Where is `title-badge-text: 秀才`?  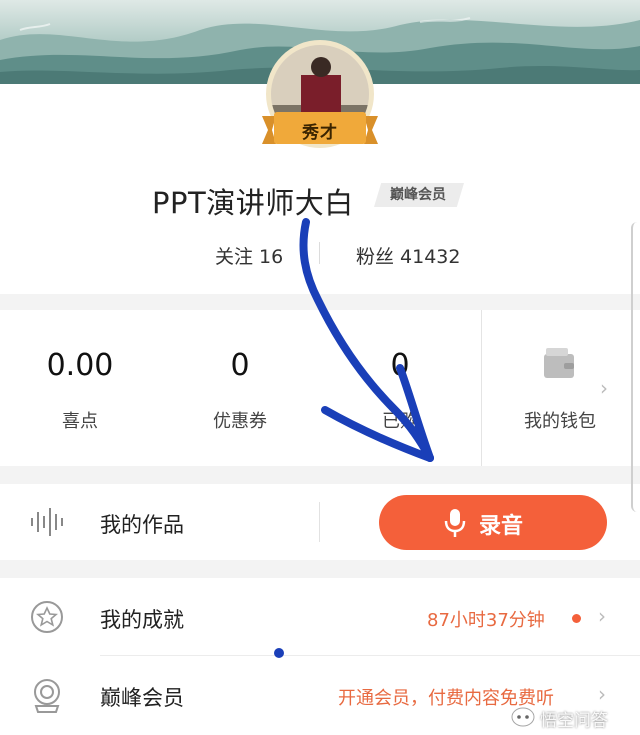 title-badge-text: 秀才 is located at coordinates (320, 133).